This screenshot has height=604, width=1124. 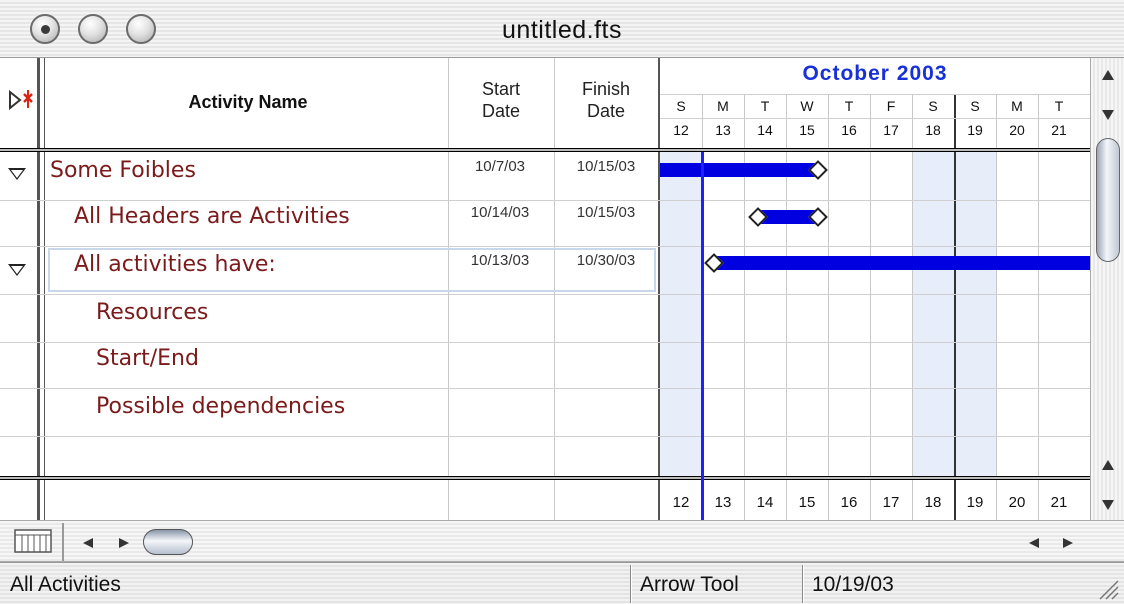 What do you see at coordinates (605, 89) in the screenshot?
I see `finish-header-line1: Finish` at bounding box center [605, 89].